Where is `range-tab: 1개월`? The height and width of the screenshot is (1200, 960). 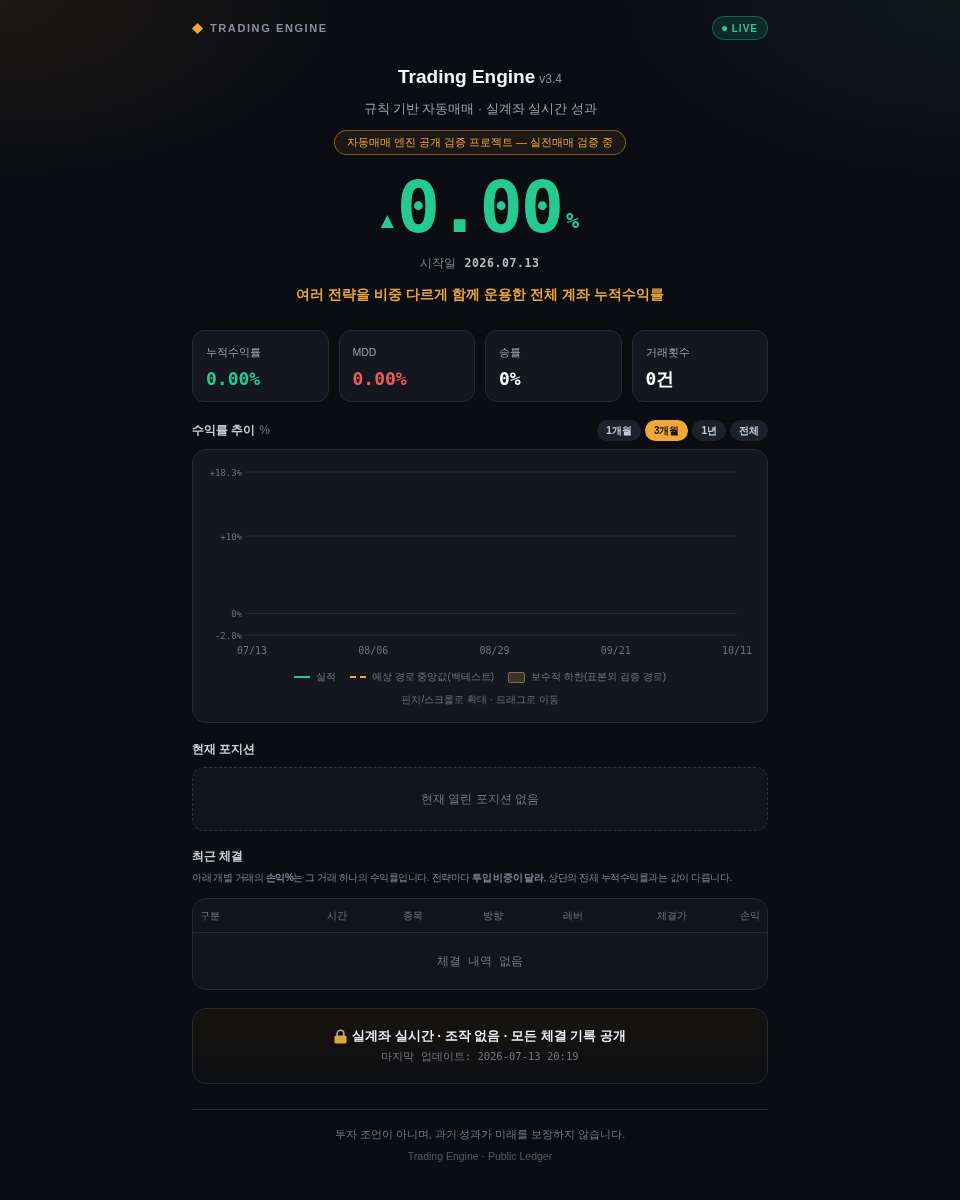
range-tab: 1개월 is located at coordinates (619, 430).